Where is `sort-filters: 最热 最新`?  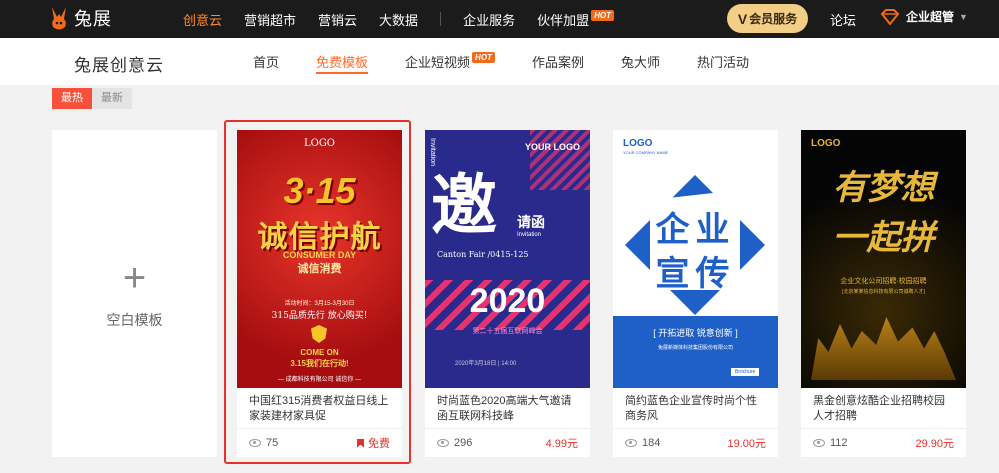
sort-filters: 最热 最新 is located at coordinates (92, 98).